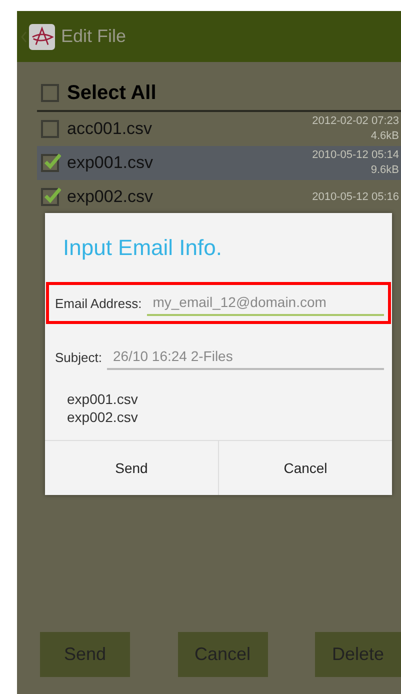 This screenshot has height=694, width=401. I want to click on file-size: 4.6kB, so click(384, 136).